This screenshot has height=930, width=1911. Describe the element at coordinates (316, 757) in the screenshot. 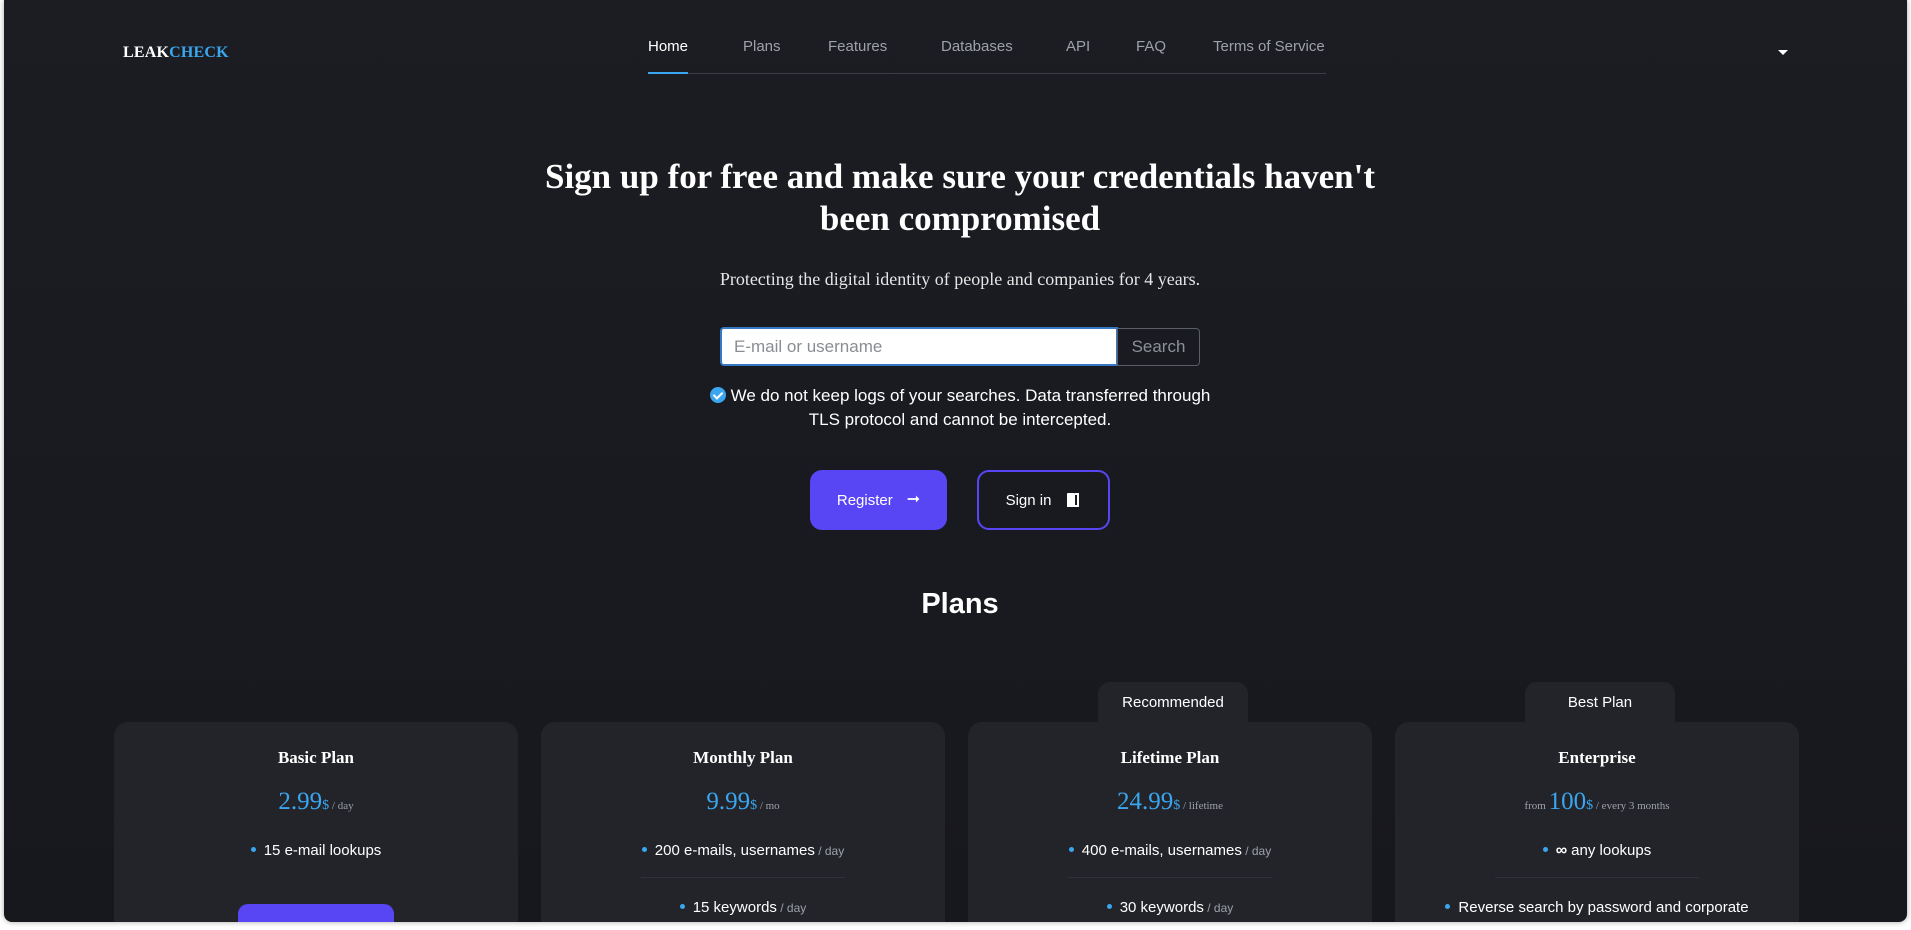

I see `plan-title: Basic Plan` at that location.